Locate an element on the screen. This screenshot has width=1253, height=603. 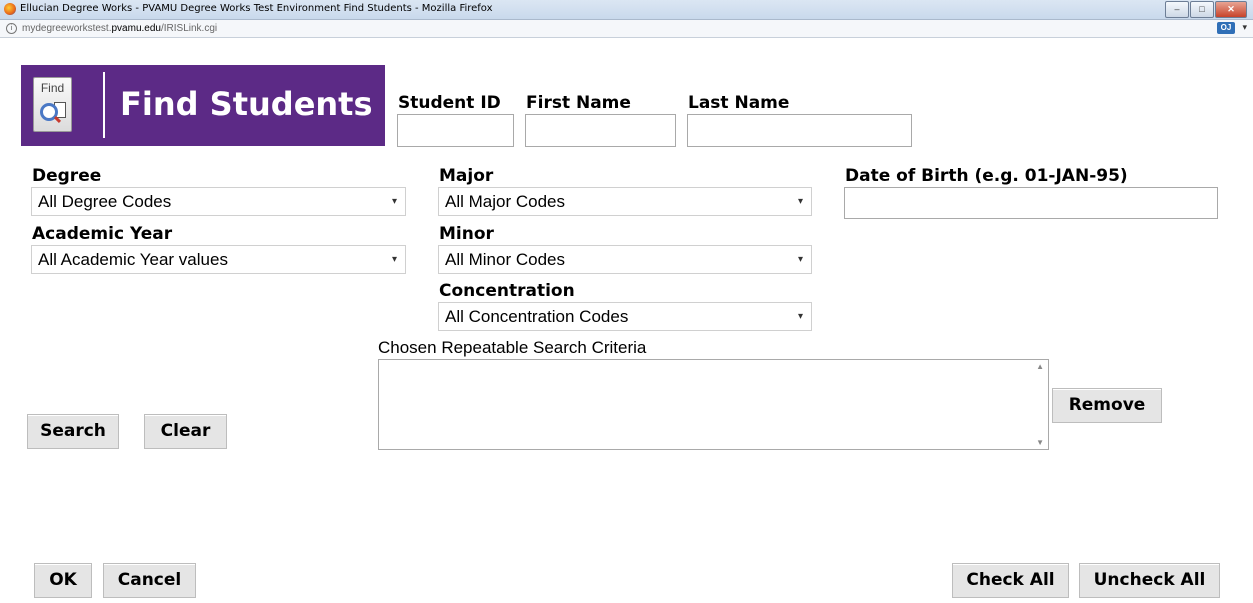
first-name-input is located at coordinates (600, 130).